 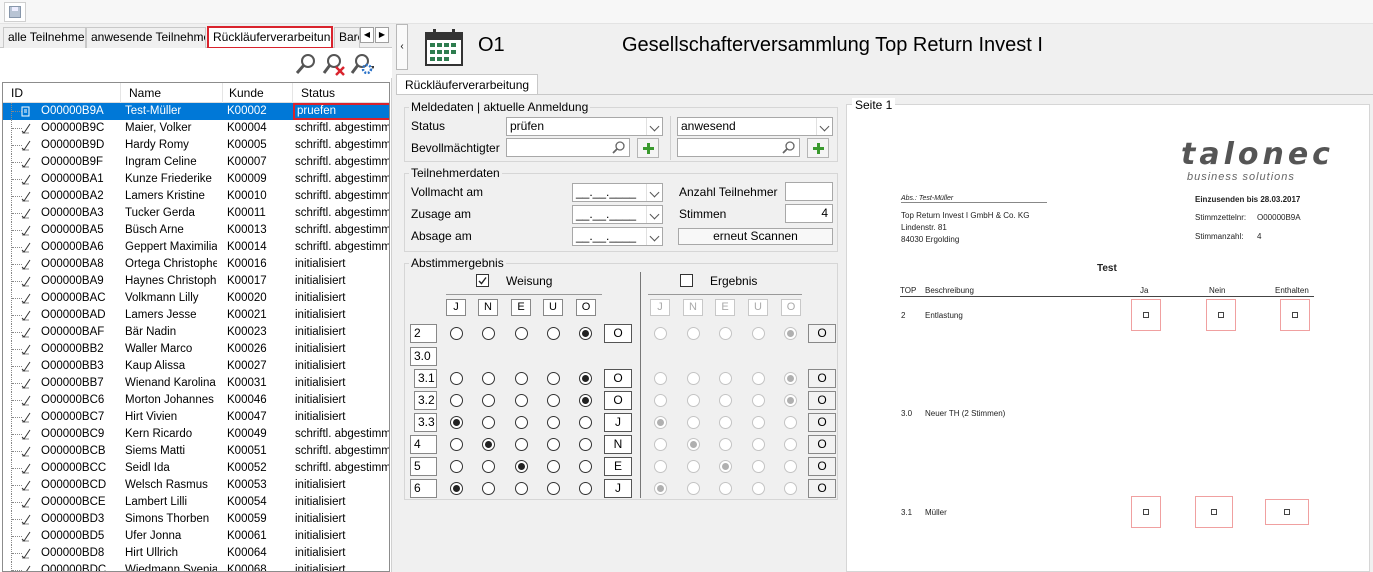 What do you see at coordinates (585, 444) in the screenshot?
I see `weisung-radio-4-o` at bounding box center [585, 444].